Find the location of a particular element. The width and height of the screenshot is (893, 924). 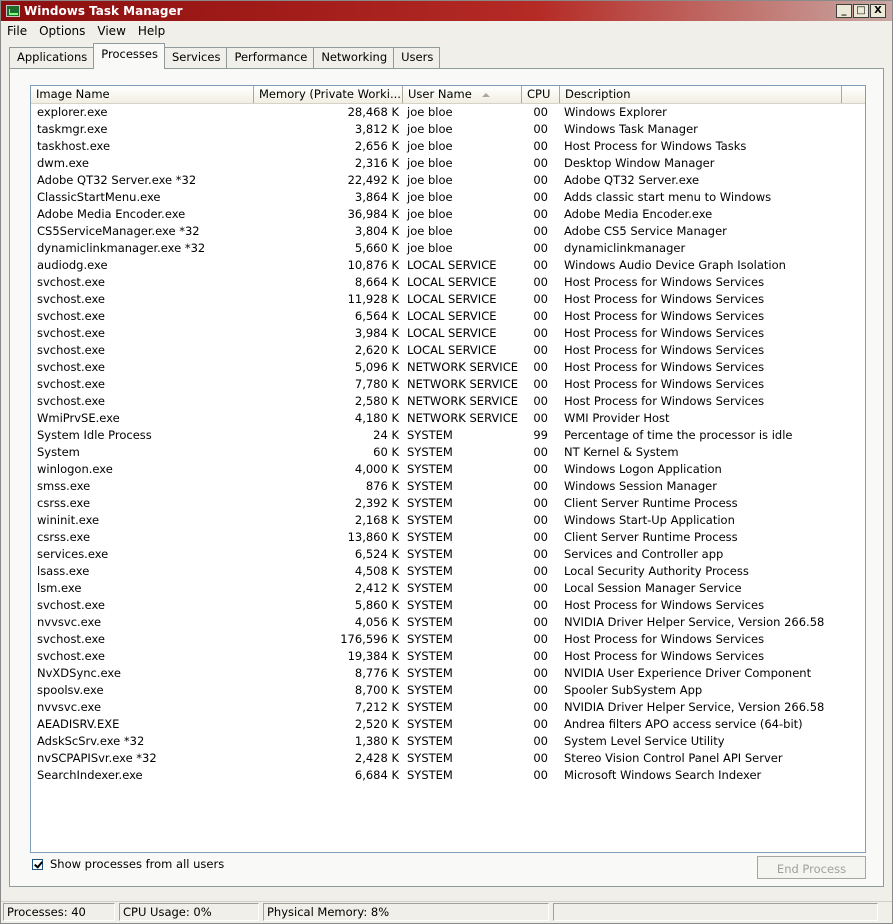

process-description: Windows Session Manager is located at coordinates (640, 486).